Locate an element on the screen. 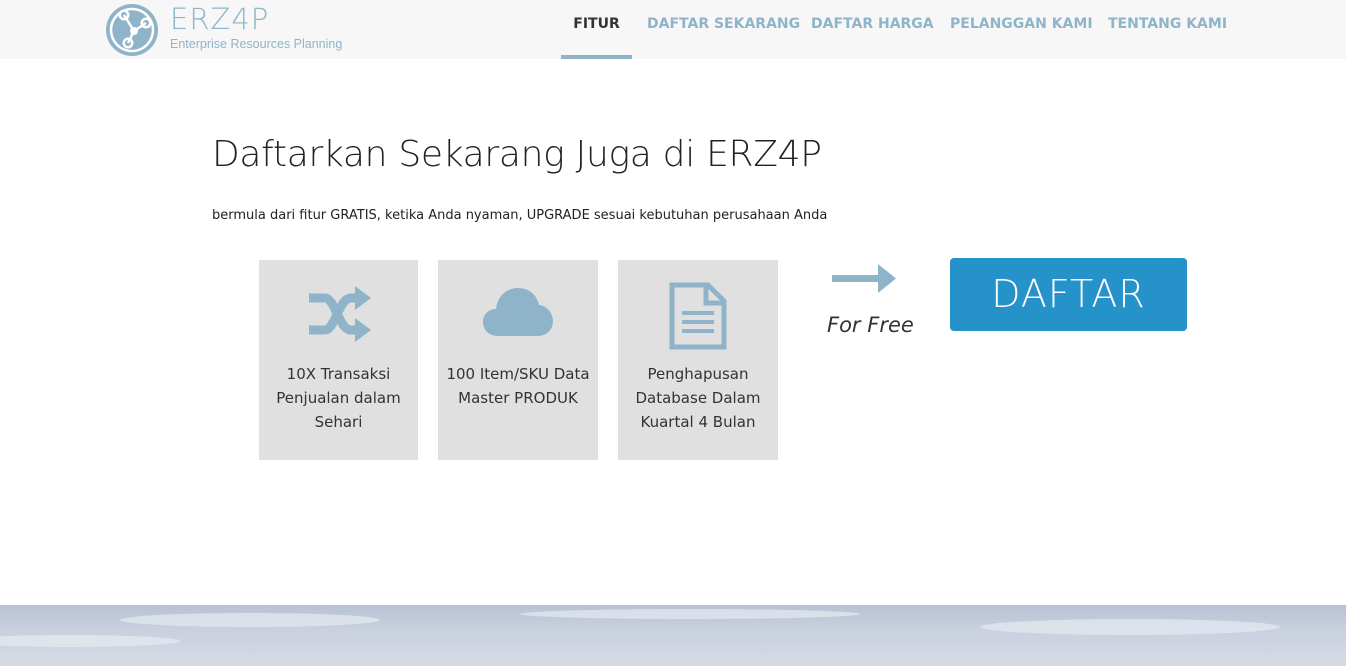  nav-label: DAFTAR HARGA is located at coordinates (872, 24).